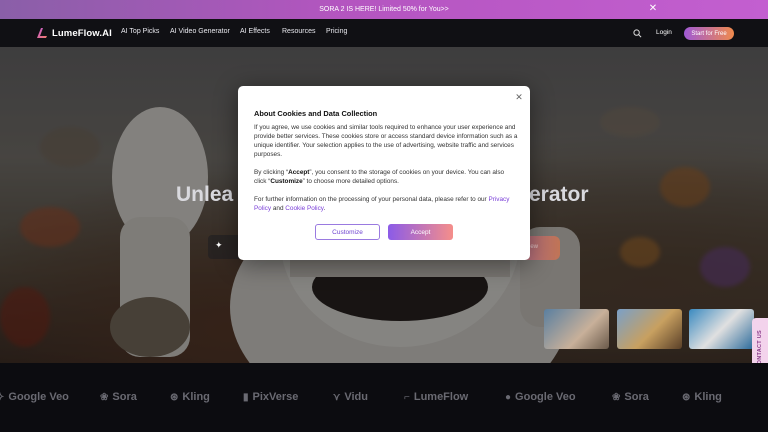  I want to click on search-icon, so click(637, 33).